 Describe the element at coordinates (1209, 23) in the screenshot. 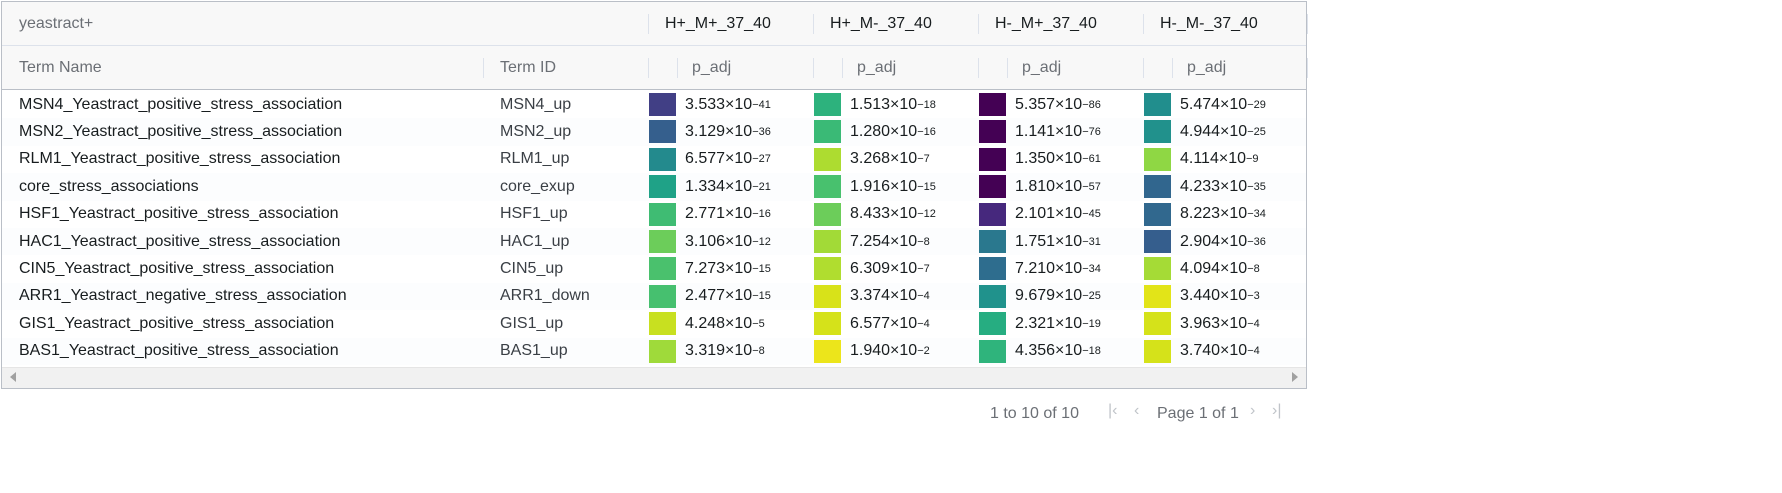

I see `group-header-4: H-_M-_37_40` at that location.